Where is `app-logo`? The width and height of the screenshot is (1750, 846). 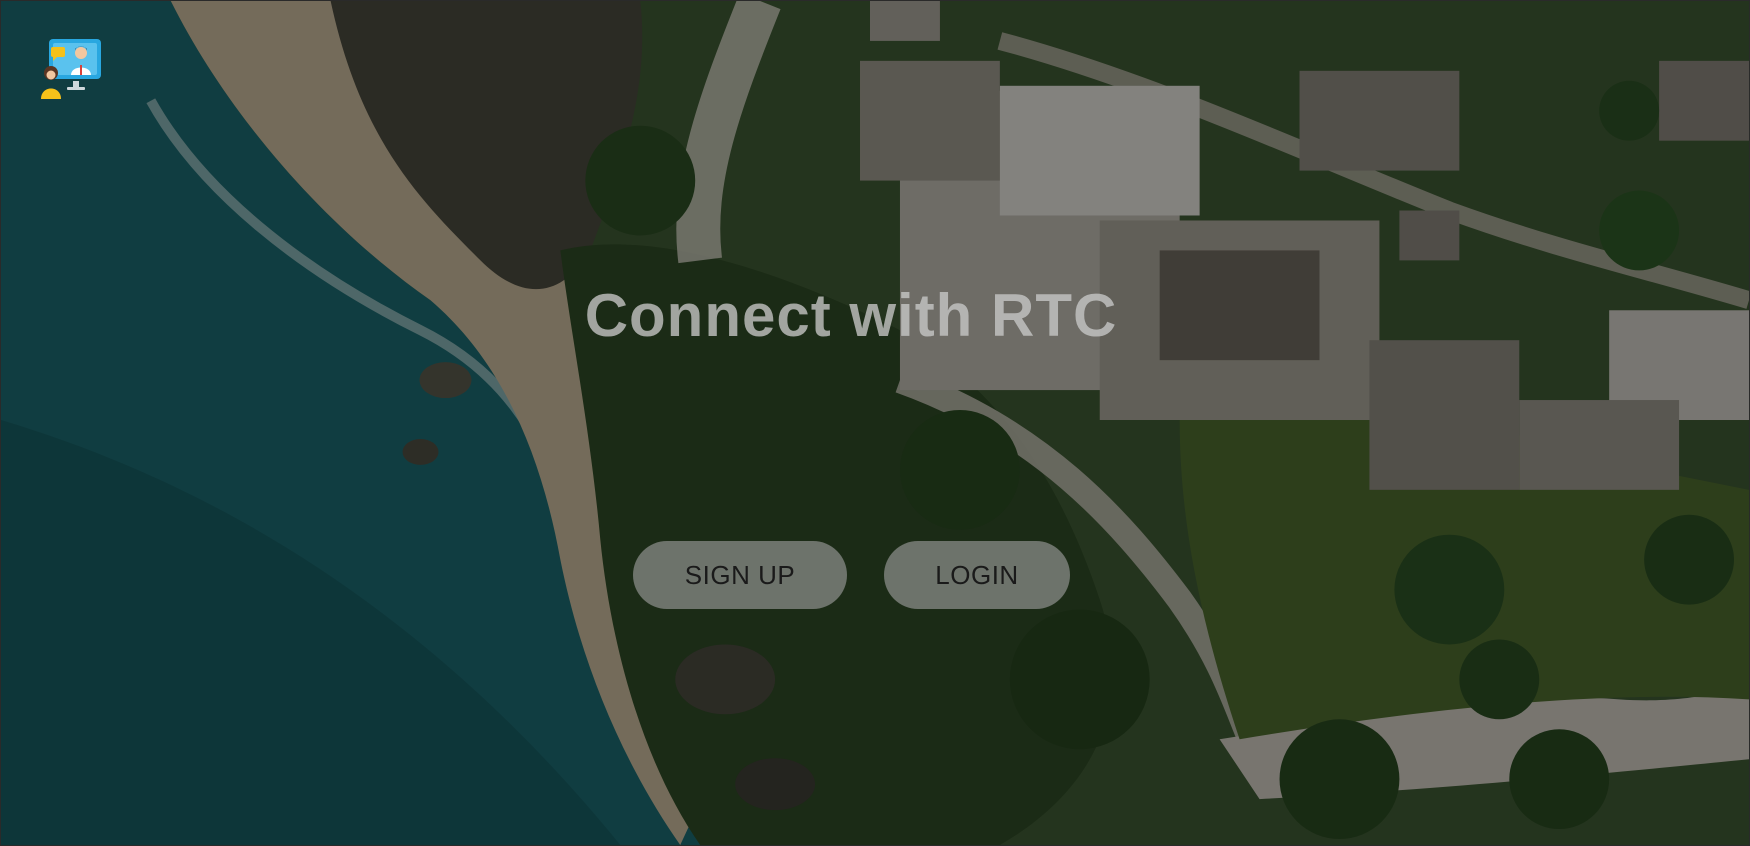 app-logo is located at coordinates (71, 69).